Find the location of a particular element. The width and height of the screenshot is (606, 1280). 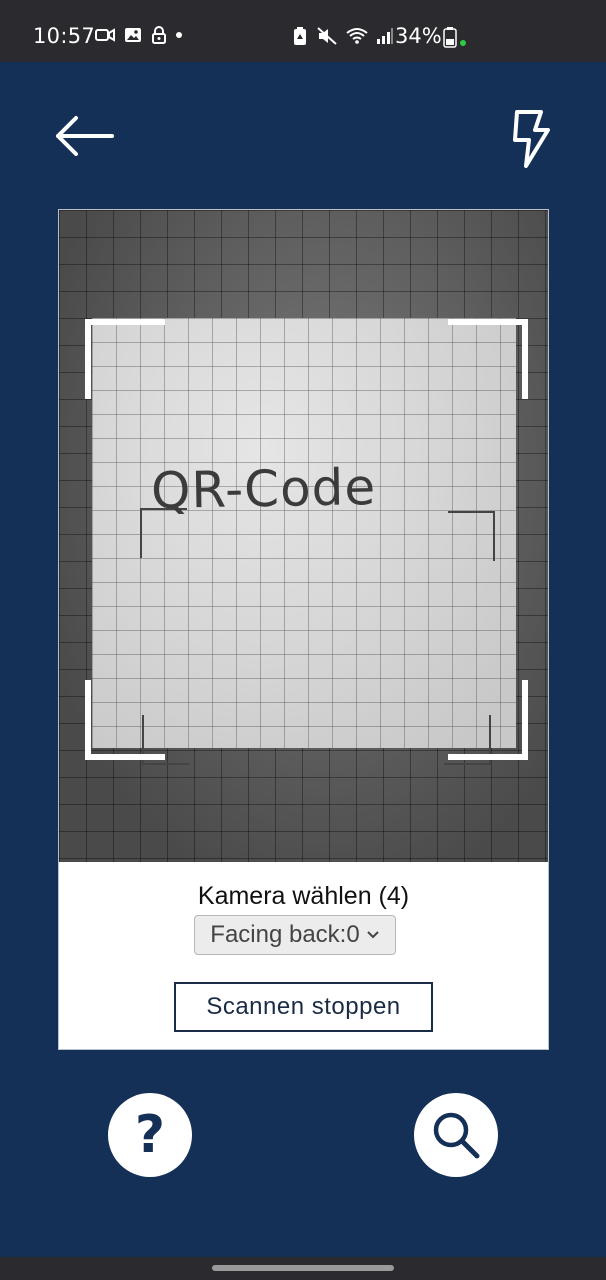

camera-handwritten-text: QR-Code is located at coordinates (263, 489).